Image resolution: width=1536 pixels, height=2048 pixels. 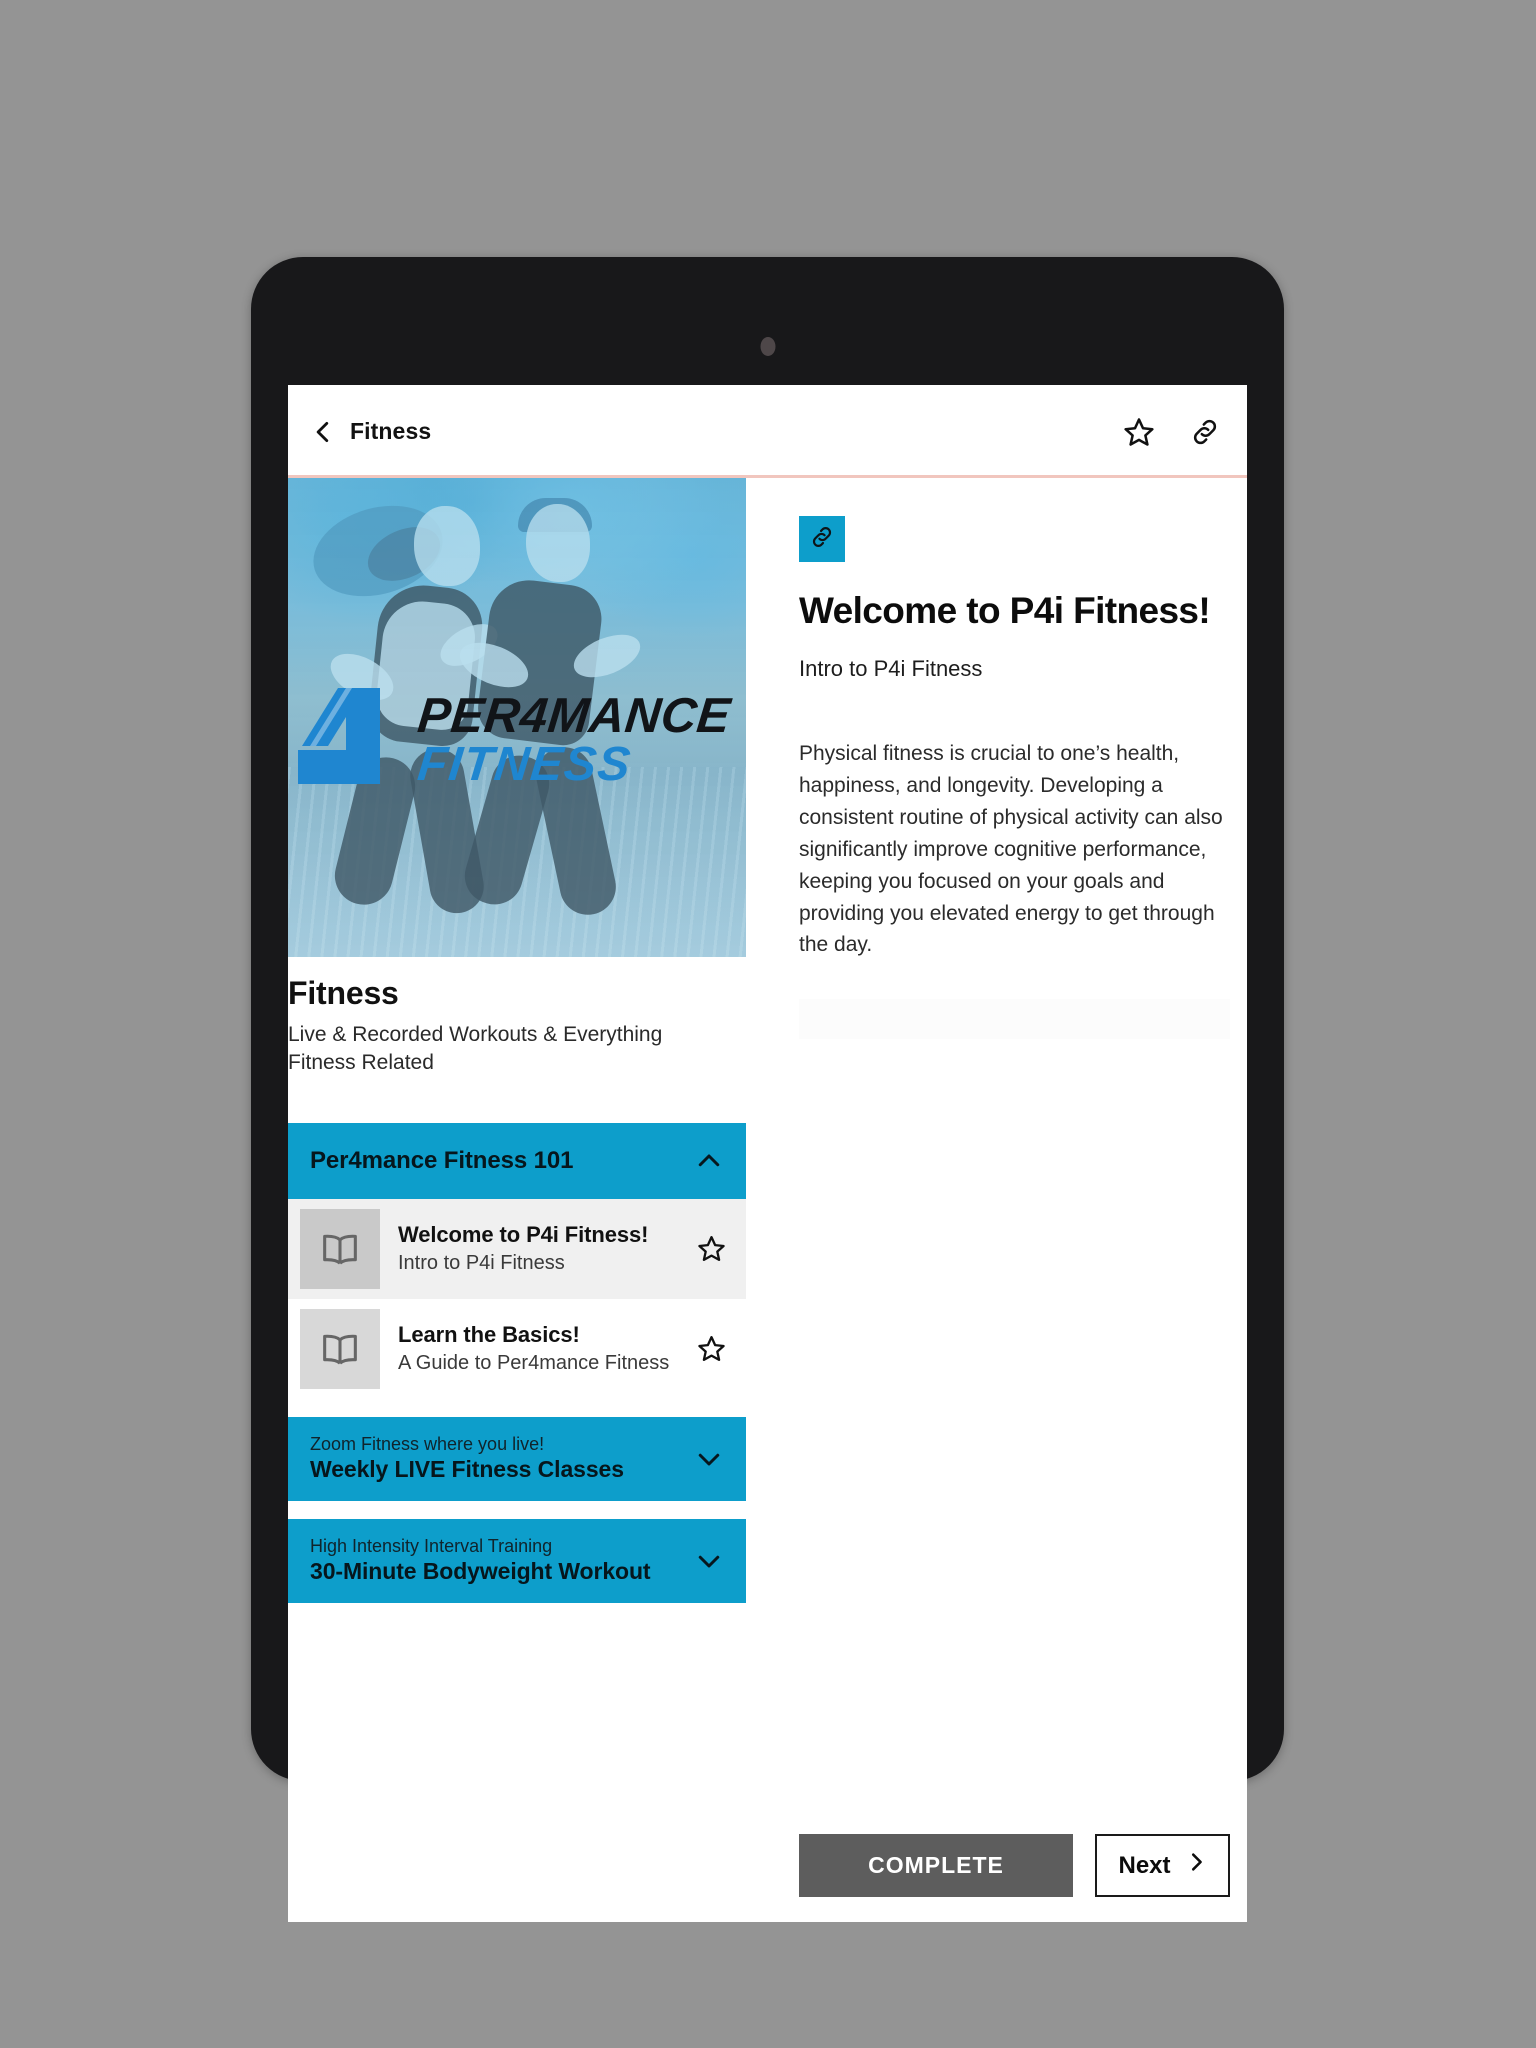 I want to click on course-title: Fitness, so click(x=343, y=993).